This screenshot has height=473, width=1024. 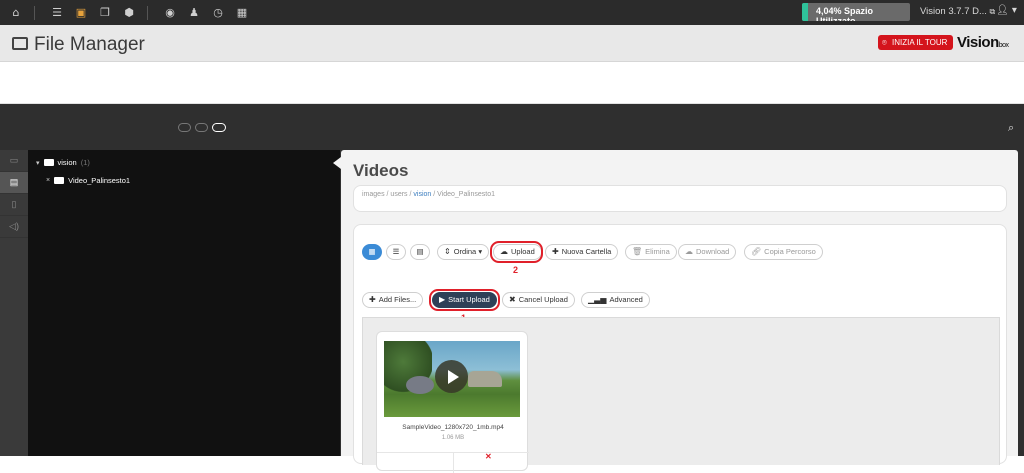 What do you see at coordinates (916, 42) in the screenshot?
I see `start-tour-button: ⌾ INIZIA IL TOUR` at bounding box center [916, 42].